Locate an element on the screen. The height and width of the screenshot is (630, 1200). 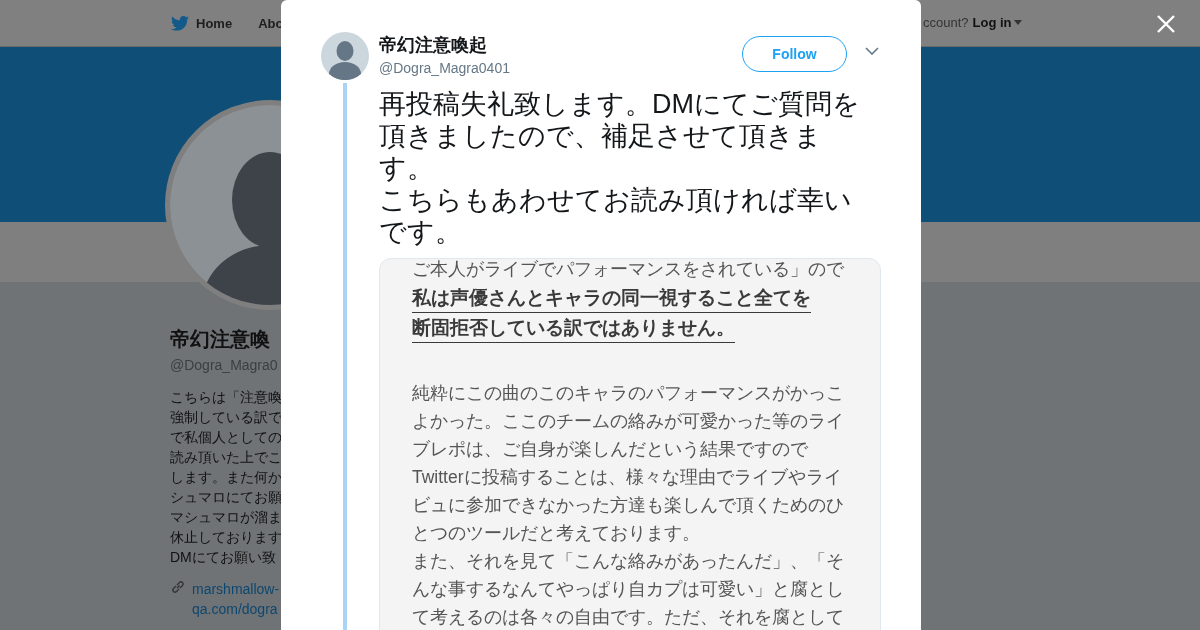
image-text-line: ビュに参加できなかった方達も楽しんで頂くためのひ is located at coordinates (628, 505).